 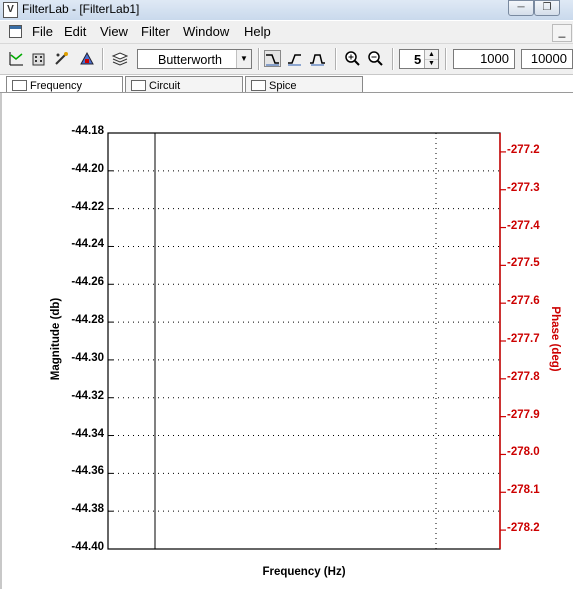 I want to click on magnitude-tick-label: -44.38, so click(x=87, y=509).